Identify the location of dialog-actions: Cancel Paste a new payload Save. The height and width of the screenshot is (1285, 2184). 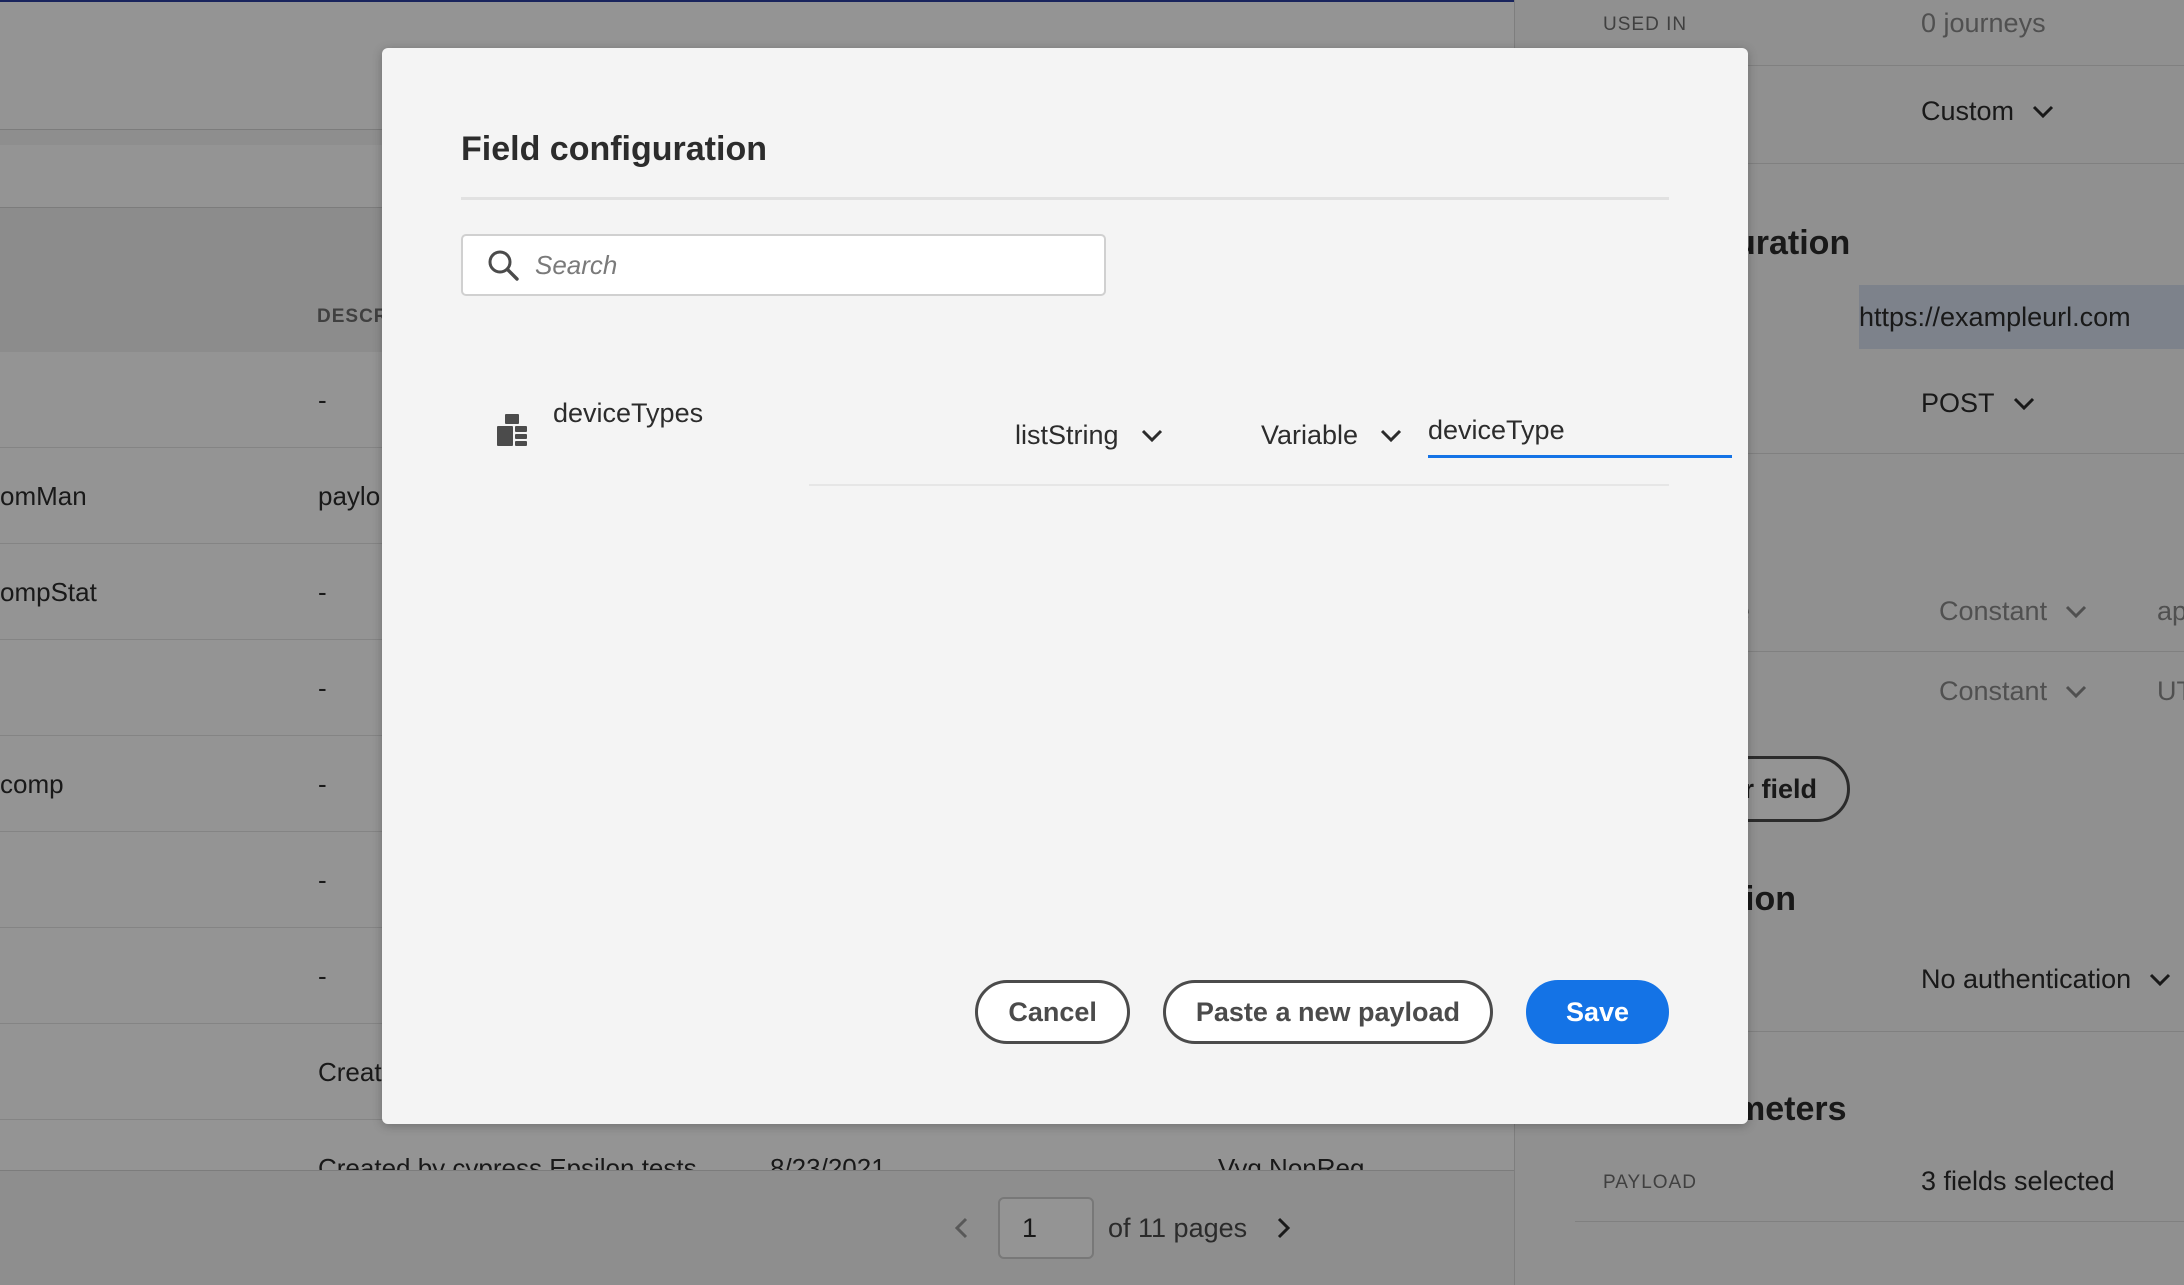
(1322, 1012).